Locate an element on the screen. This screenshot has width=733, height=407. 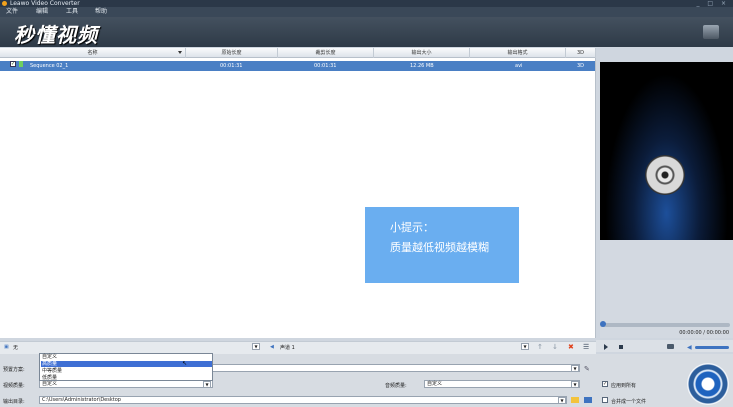
row-name: Sequence 02_1 is located at coordinates (49, 66).